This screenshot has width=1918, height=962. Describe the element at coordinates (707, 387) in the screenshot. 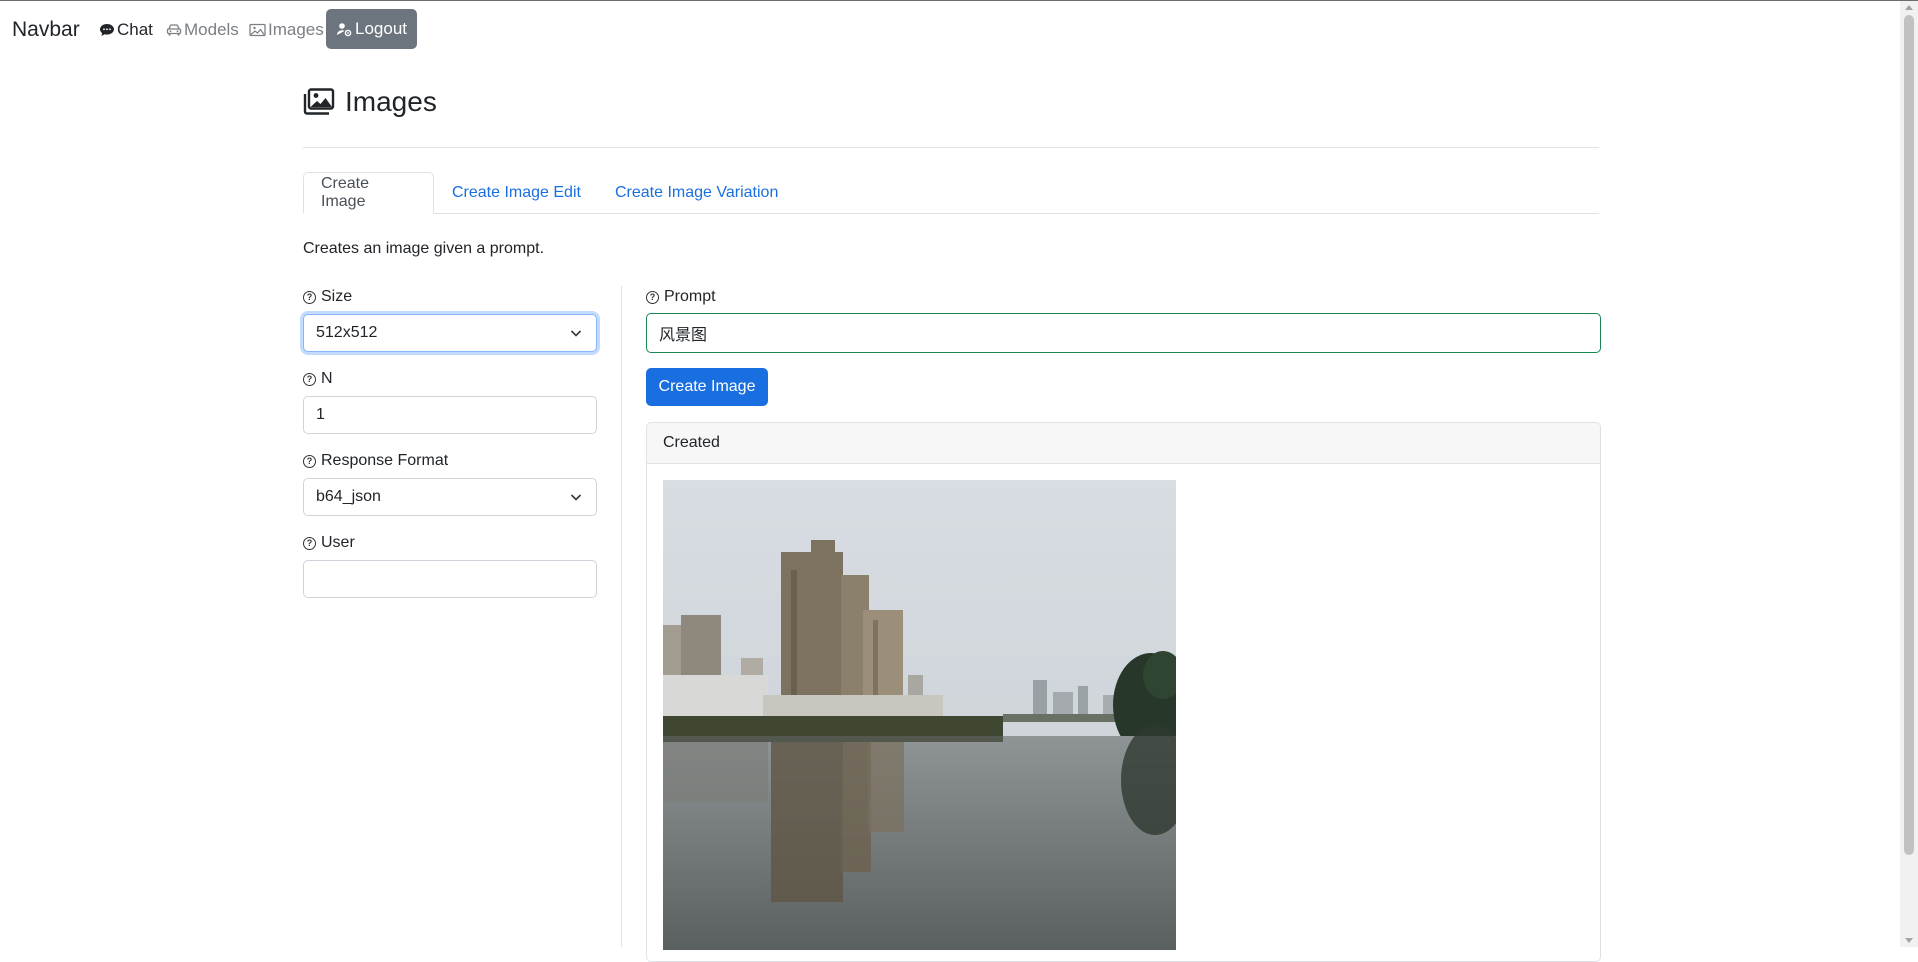

I see `create-image-button: Create Image` at that location.